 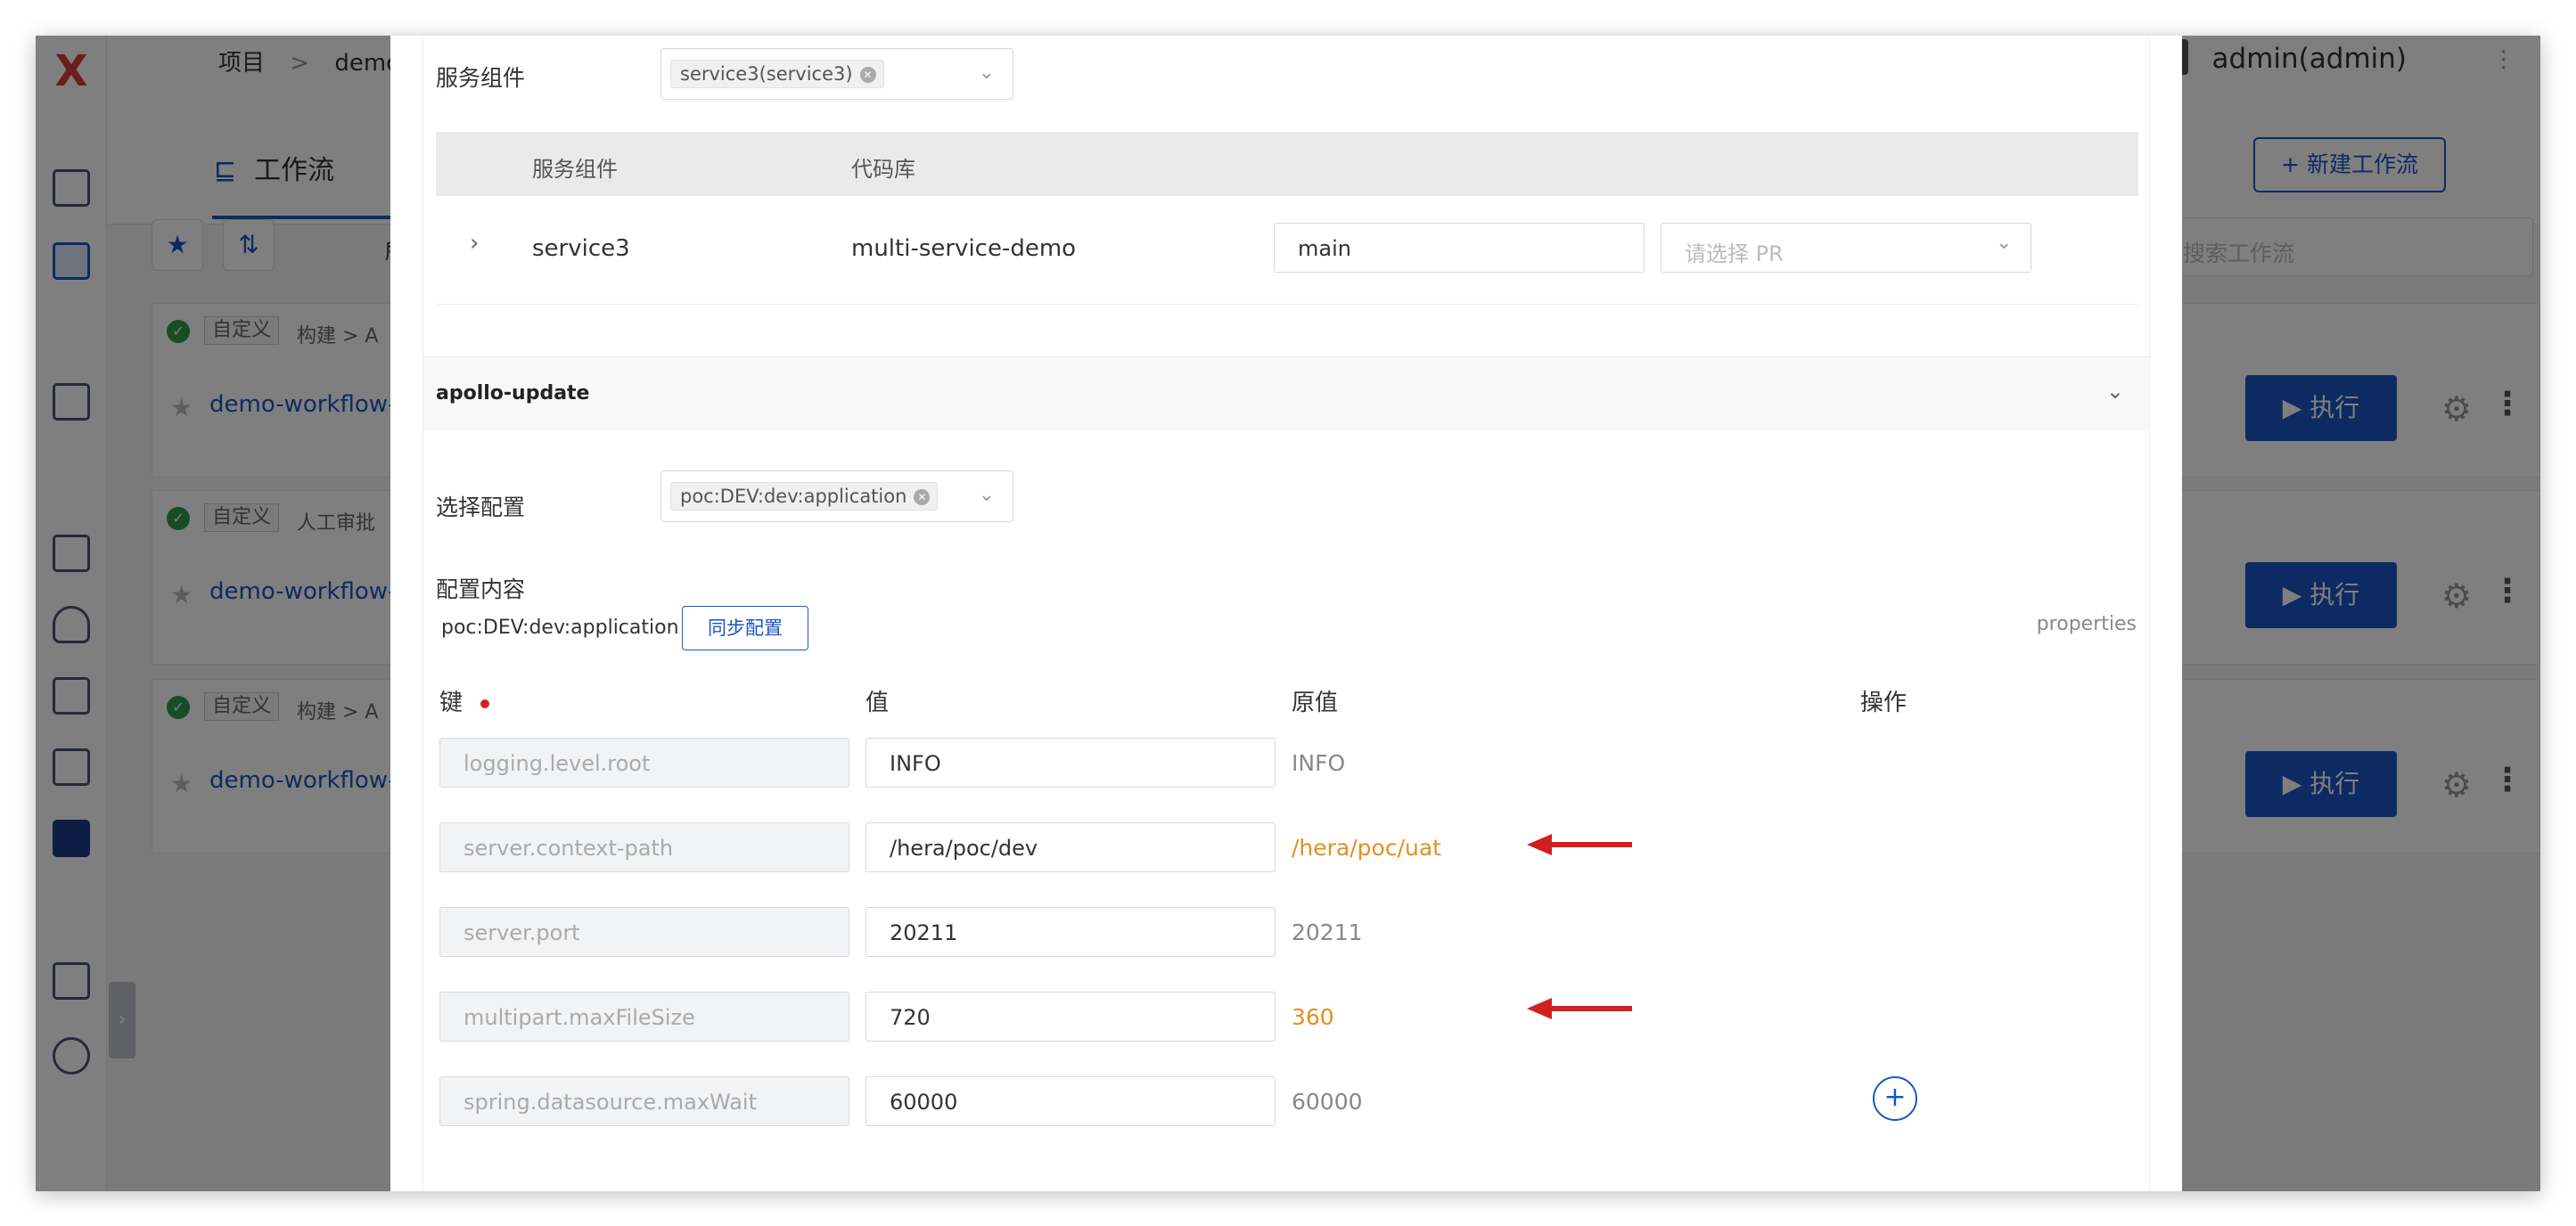 I want to click on column-action: 操作, so click(x=1884, y=703).